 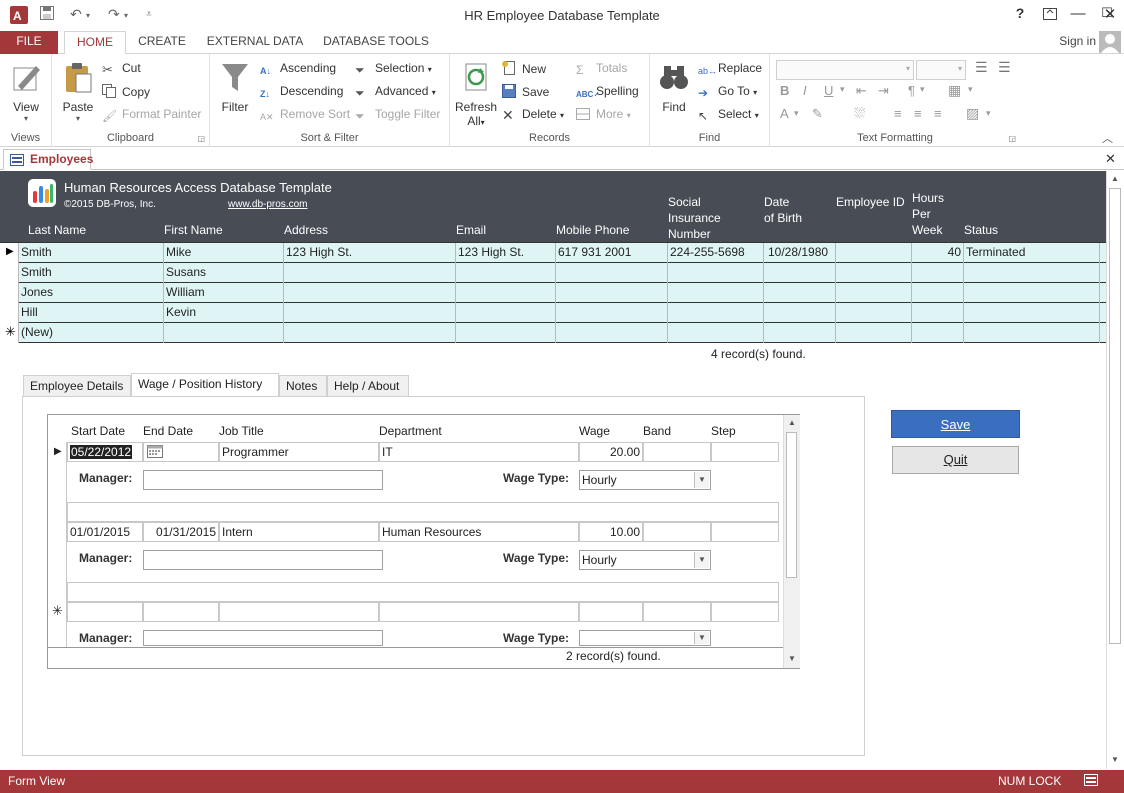 What do you see at coordinates (224, 313) in the screenshot?
I see `cell-first-name: Kevin` at bounding box center [224, 313].